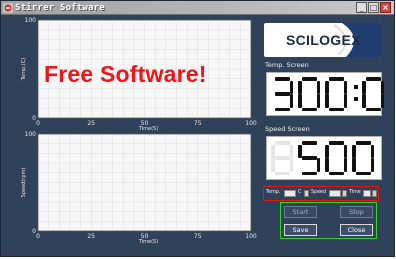 The height and width of the screenshot is (259, 396). I want to click on company-logo: SCILOGEX, so click(322, 40).